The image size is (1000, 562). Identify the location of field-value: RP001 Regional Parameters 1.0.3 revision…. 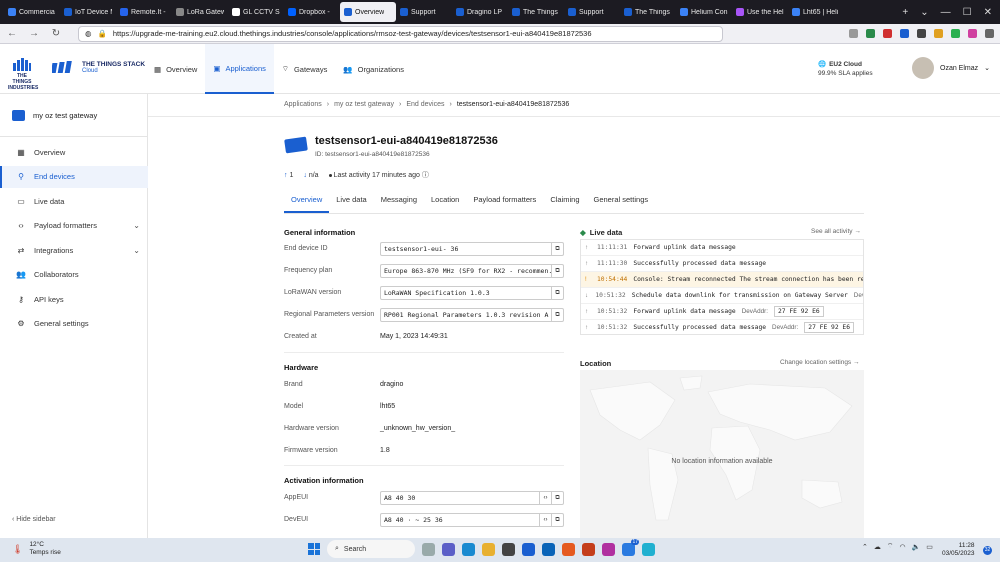
(466, 315).